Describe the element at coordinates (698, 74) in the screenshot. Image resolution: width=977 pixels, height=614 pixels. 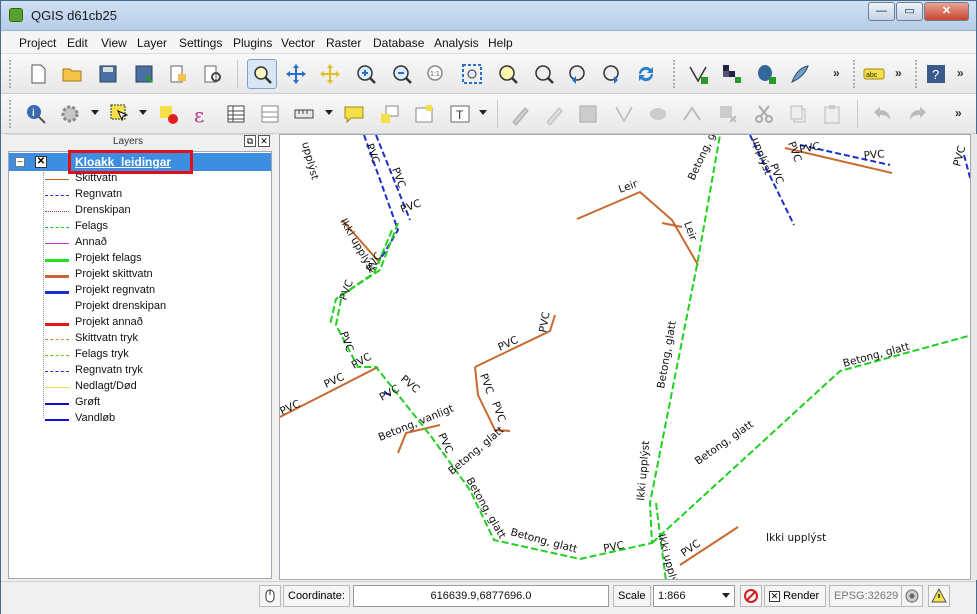
I see `new-vector-layer-button` at that location.